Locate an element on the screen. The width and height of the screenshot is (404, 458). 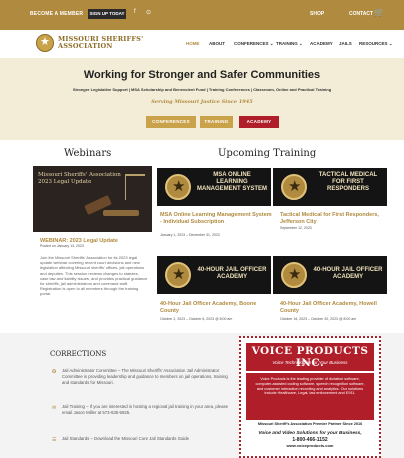
nav-jails: JAILS is located at coordinates (345, 43).